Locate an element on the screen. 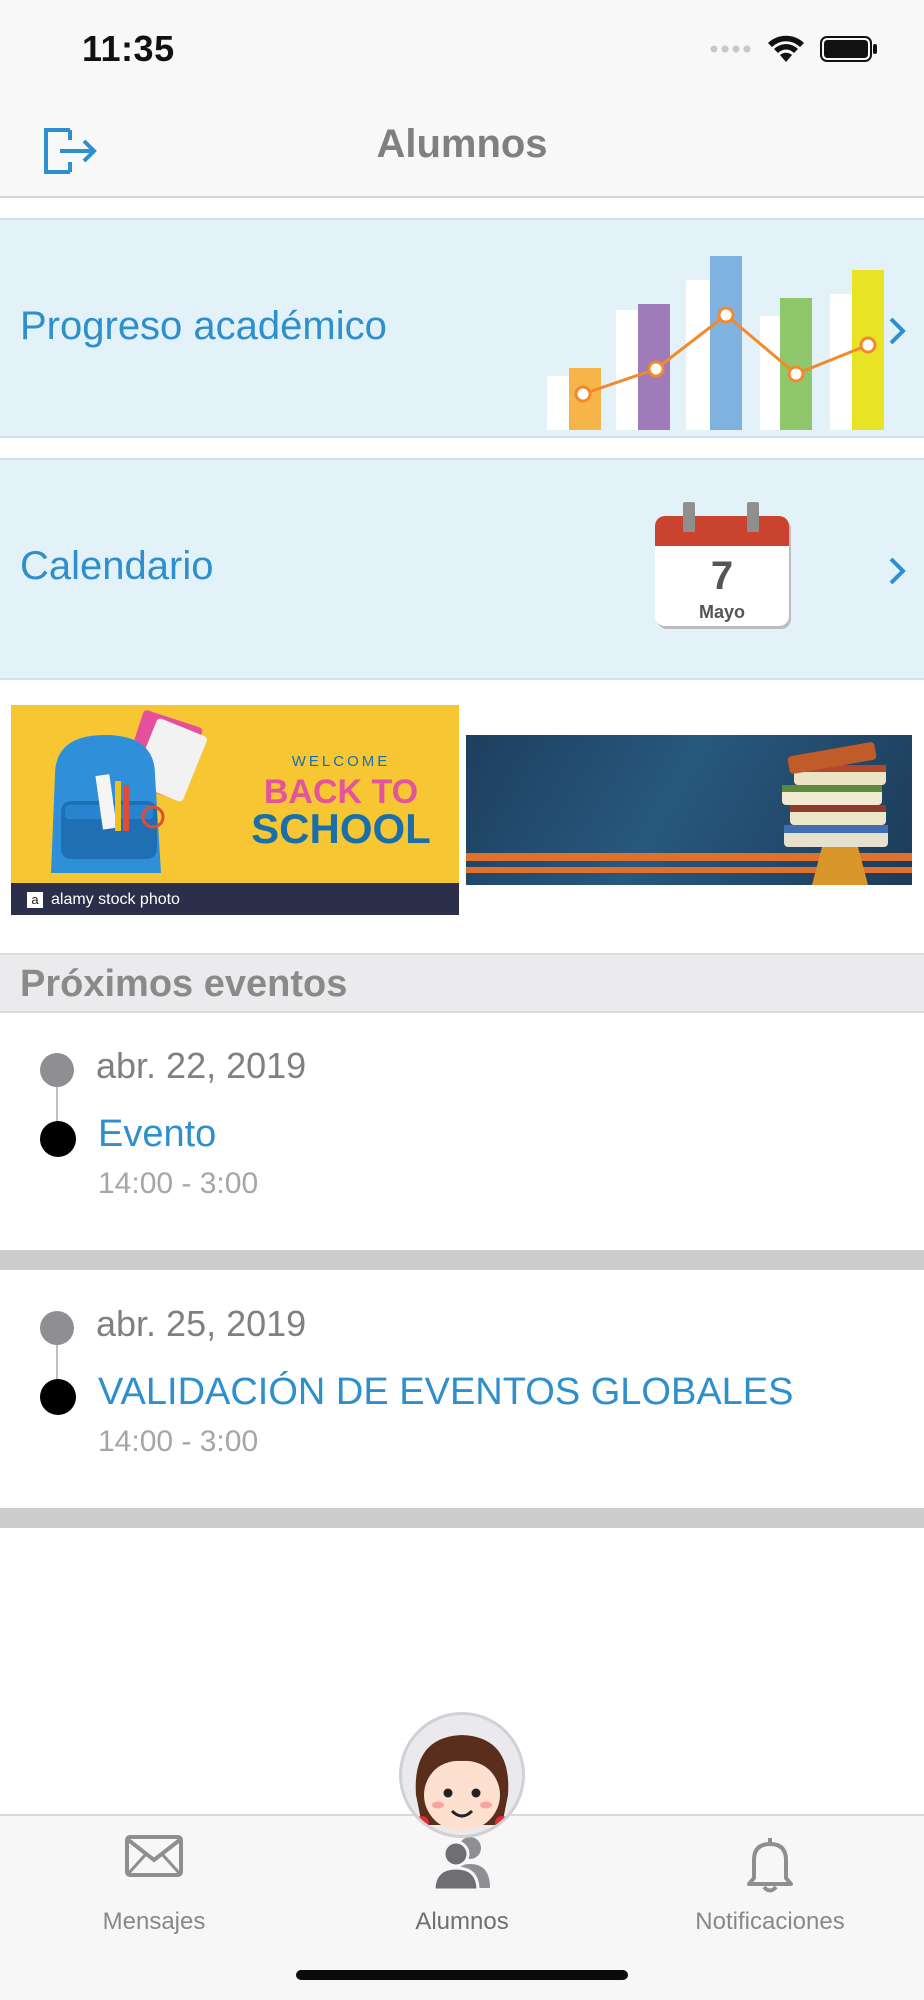 This screenshot has width=924, height=2000. status-bar: 11:35 is located at coordinates (462, 50).